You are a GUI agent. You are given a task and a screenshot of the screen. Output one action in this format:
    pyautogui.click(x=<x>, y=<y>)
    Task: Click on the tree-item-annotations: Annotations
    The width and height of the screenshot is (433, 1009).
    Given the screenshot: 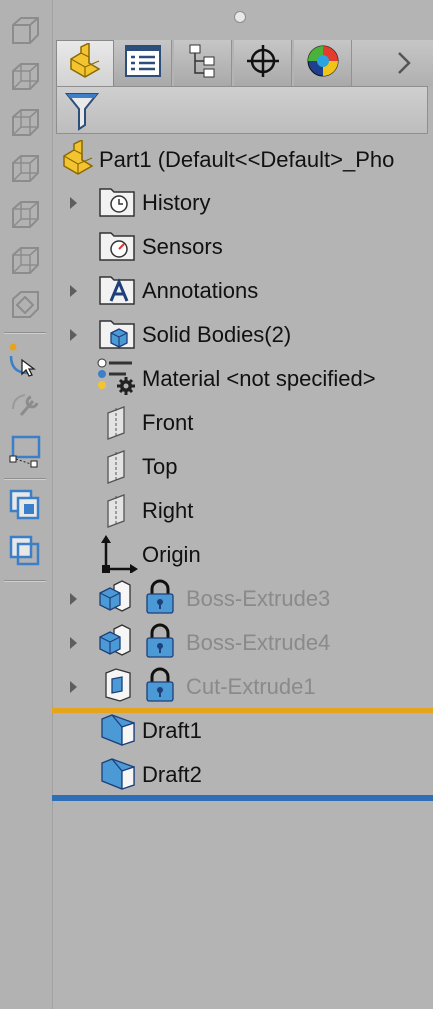 What is the action you would take?
    pyautogui.click(x=244, y=291)
    